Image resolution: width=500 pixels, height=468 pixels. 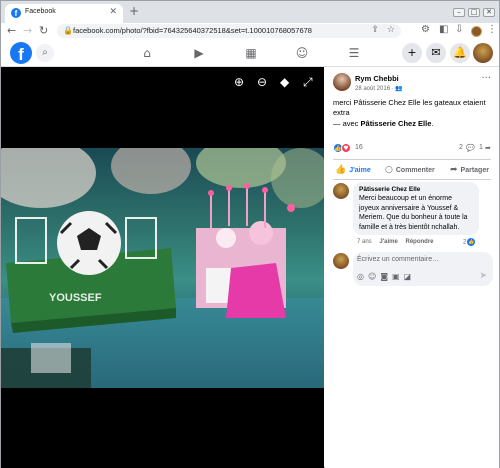 I want to click on home-icon: ⌂, so click(x=147, y=53).